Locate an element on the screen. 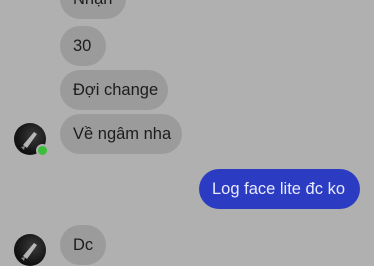 The width and height of the screenshot is (374, 266). message-bubble-received: 30 is located at coordinates (83, 46).